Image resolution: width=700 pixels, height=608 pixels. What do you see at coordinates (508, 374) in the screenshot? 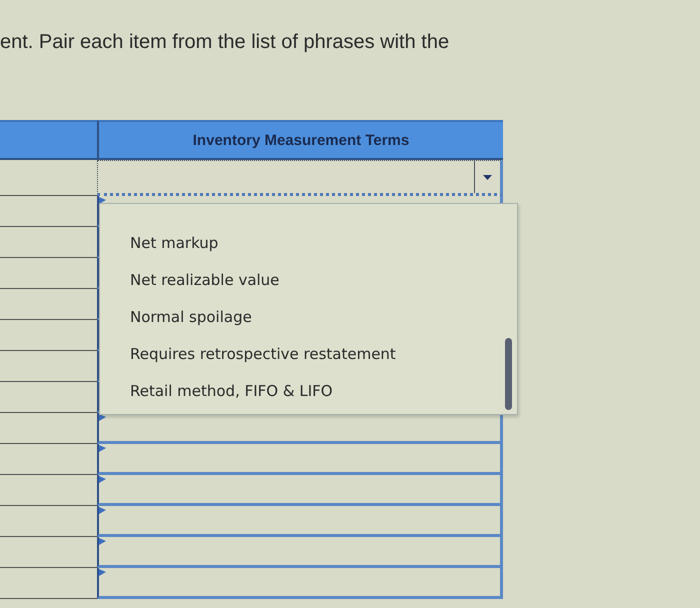
I see `scroll-thumb` at bounding box center [508, 374].